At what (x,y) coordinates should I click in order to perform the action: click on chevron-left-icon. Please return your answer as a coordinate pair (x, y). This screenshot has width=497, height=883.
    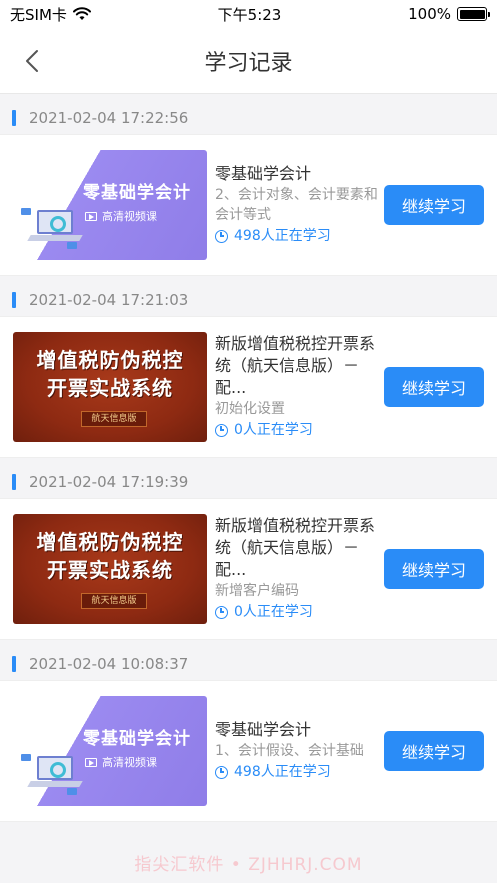
    Looking at the image, I should click on (32, 61).